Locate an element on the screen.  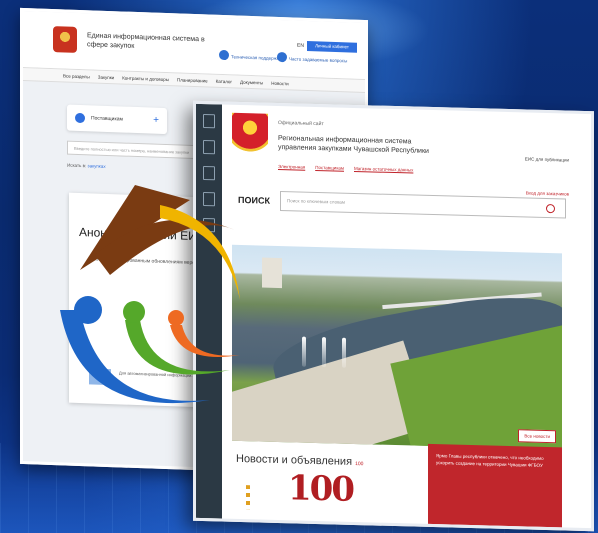
home-icon is located at coordinates (209, 121).